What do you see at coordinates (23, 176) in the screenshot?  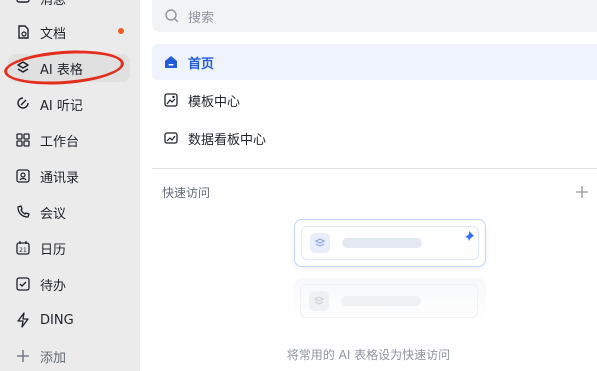 I see `contacts-icon` at bounding box center [23, 176].